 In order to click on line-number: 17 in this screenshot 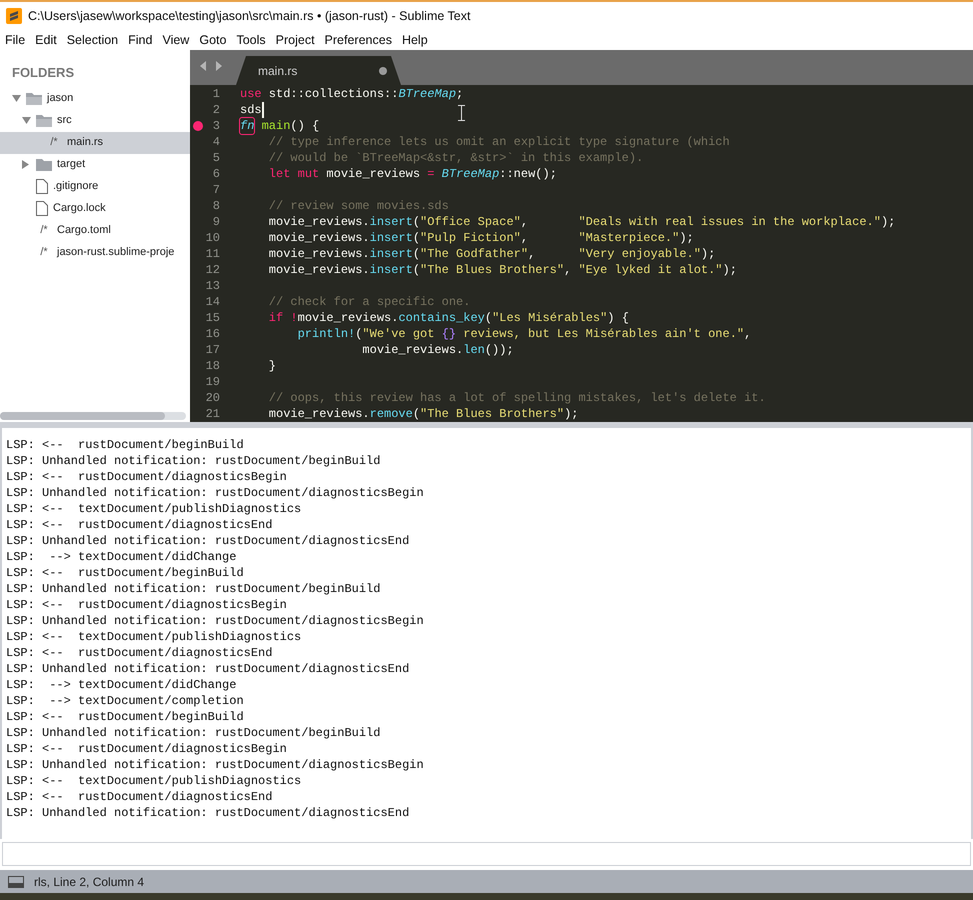, I will do `click(213, 350)`.